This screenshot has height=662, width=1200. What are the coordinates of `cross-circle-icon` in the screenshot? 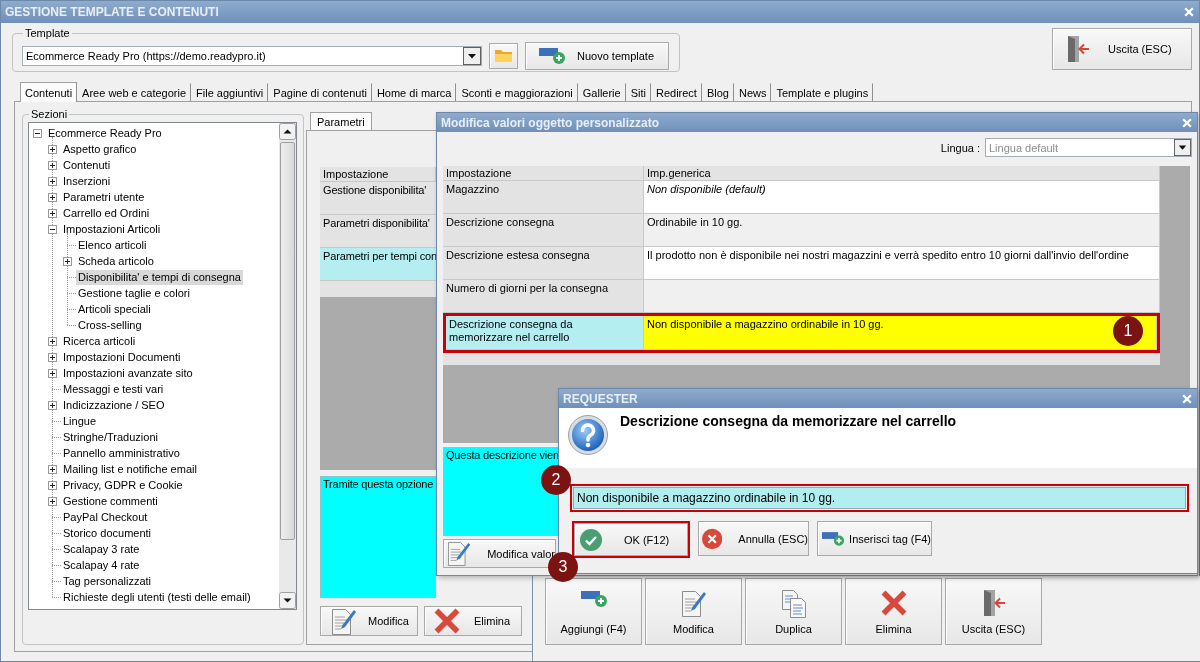 It's located at (712, 538).